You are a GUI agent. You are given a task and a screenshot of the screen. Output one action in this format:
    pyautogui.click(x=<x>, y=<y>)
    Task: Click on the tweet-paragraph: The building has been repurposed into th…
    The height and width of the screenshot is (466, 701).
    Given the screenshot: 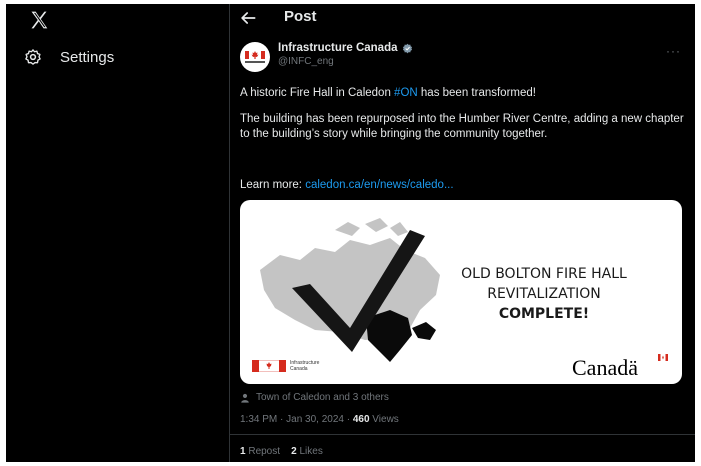 What is the action you would take?
    pyautogui.click(x=462, y=126)
    